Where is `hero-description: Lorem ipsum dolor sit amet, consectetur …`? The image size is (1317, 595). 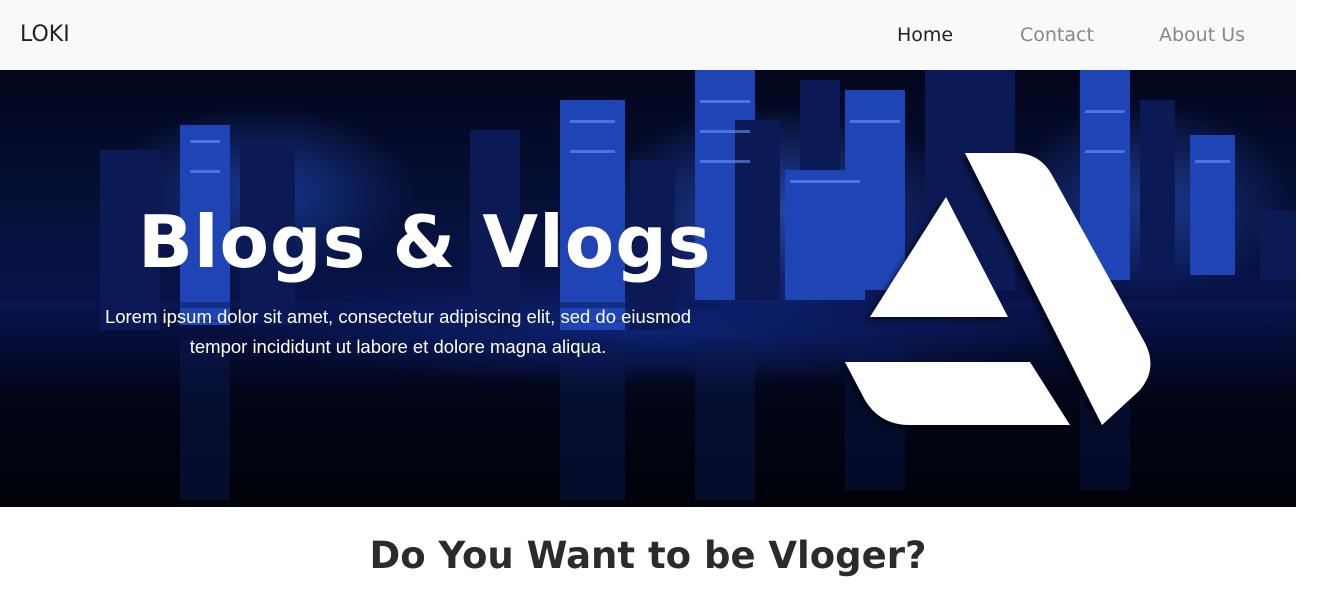
hero-description: Lorem ipsum dolor sit amet, consectetur … is located at coordinates (398, 332).